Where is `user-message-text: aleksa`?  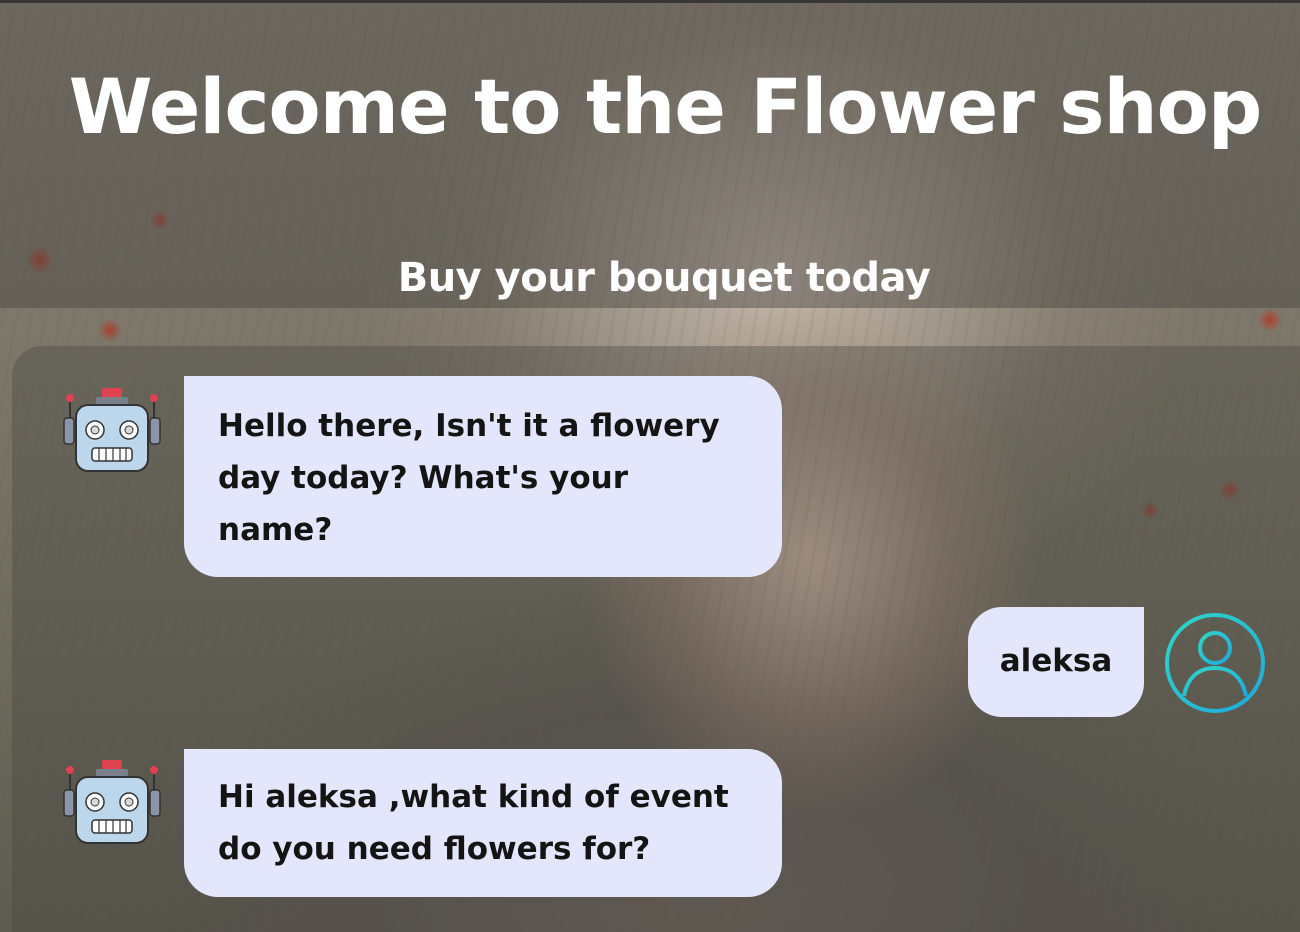
user-message-text: aleksa is located at coordinates (1056, 661).